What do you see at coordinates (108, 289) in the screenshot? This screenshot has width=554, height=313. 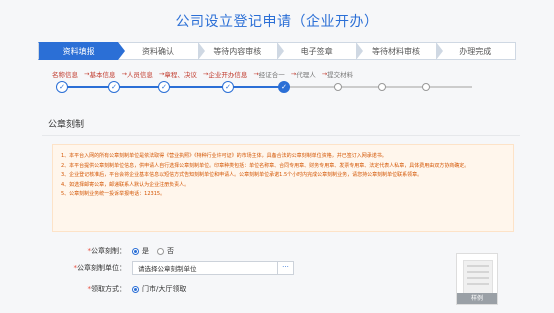 I see `pickup-label: 领取方式：` at bounding box center [108, 289].